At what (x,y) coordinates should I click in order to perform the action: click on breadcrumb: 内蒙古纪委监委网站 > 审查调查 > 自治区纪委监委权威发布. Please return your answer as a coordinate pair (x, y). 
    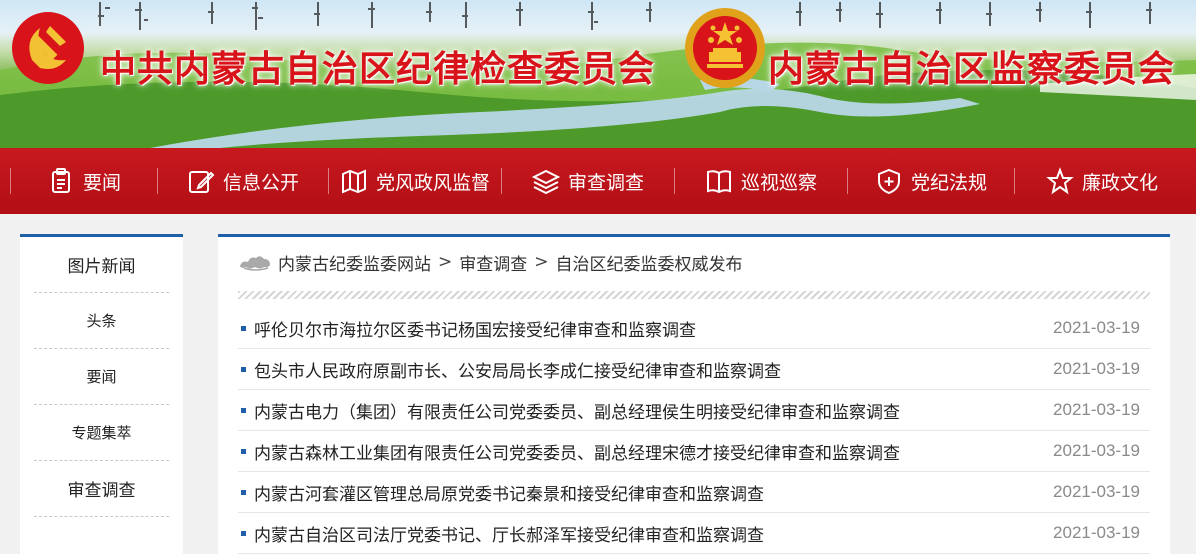
    Looking at the image, I should click on (490, 262).